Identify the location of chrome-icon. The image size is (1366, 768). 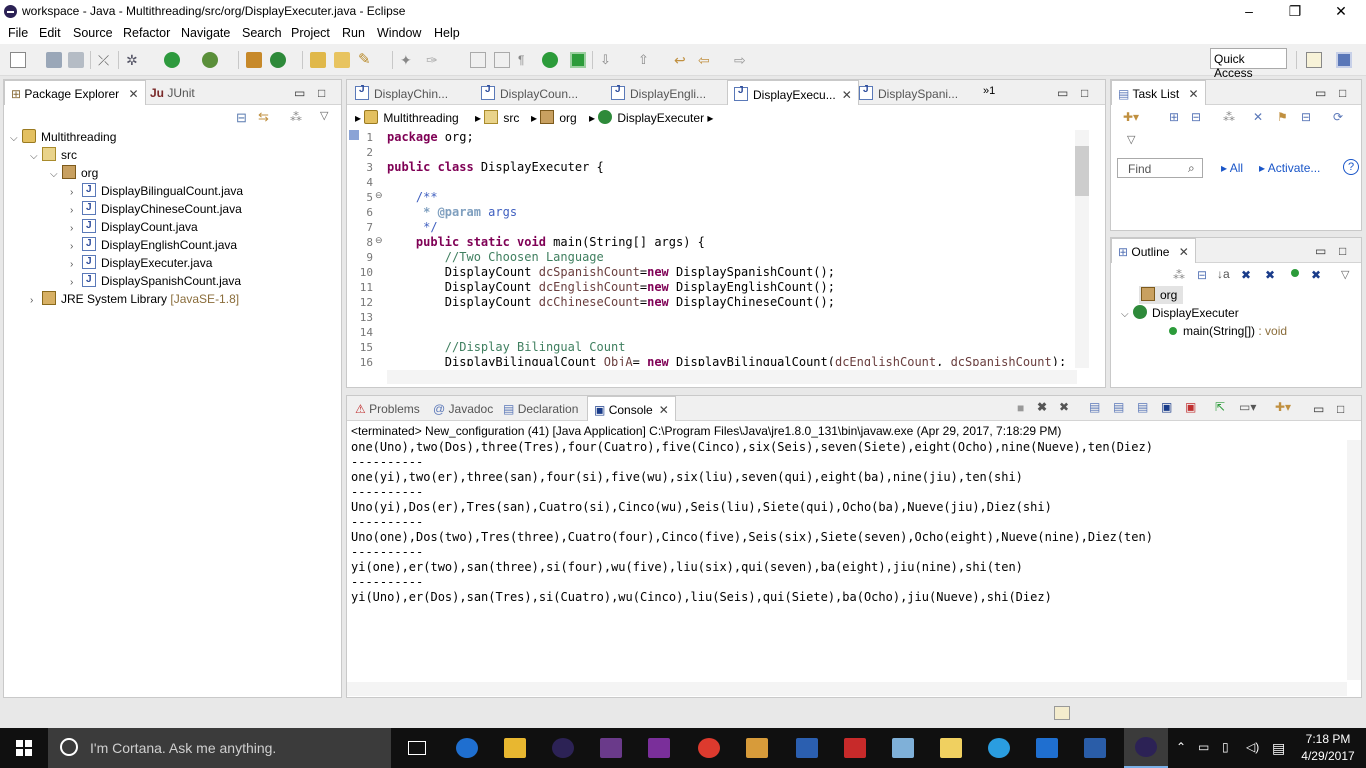
(709, 748).